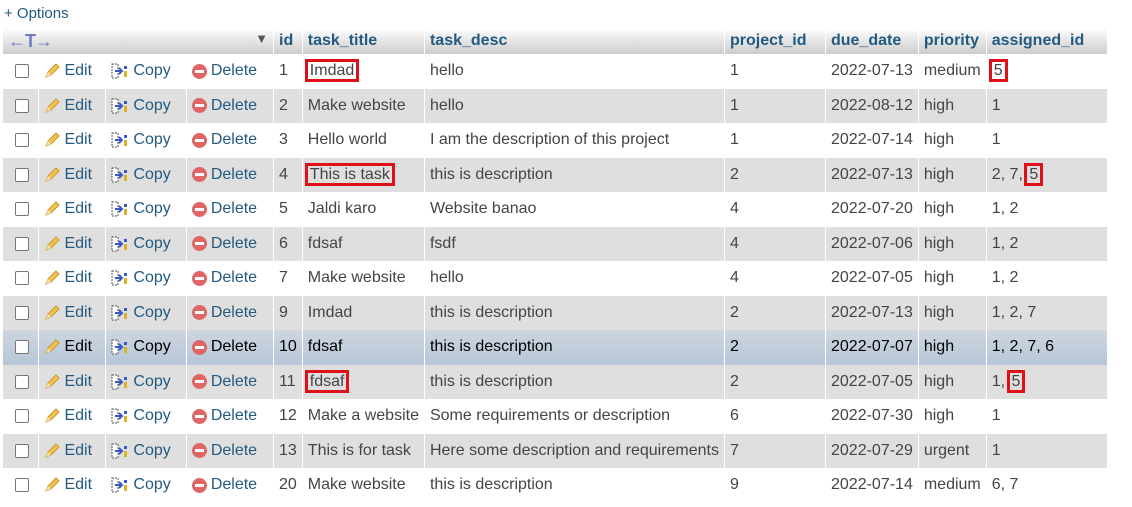  I want to click on sort-dropdown-icon: ▼, so click(261, 38).